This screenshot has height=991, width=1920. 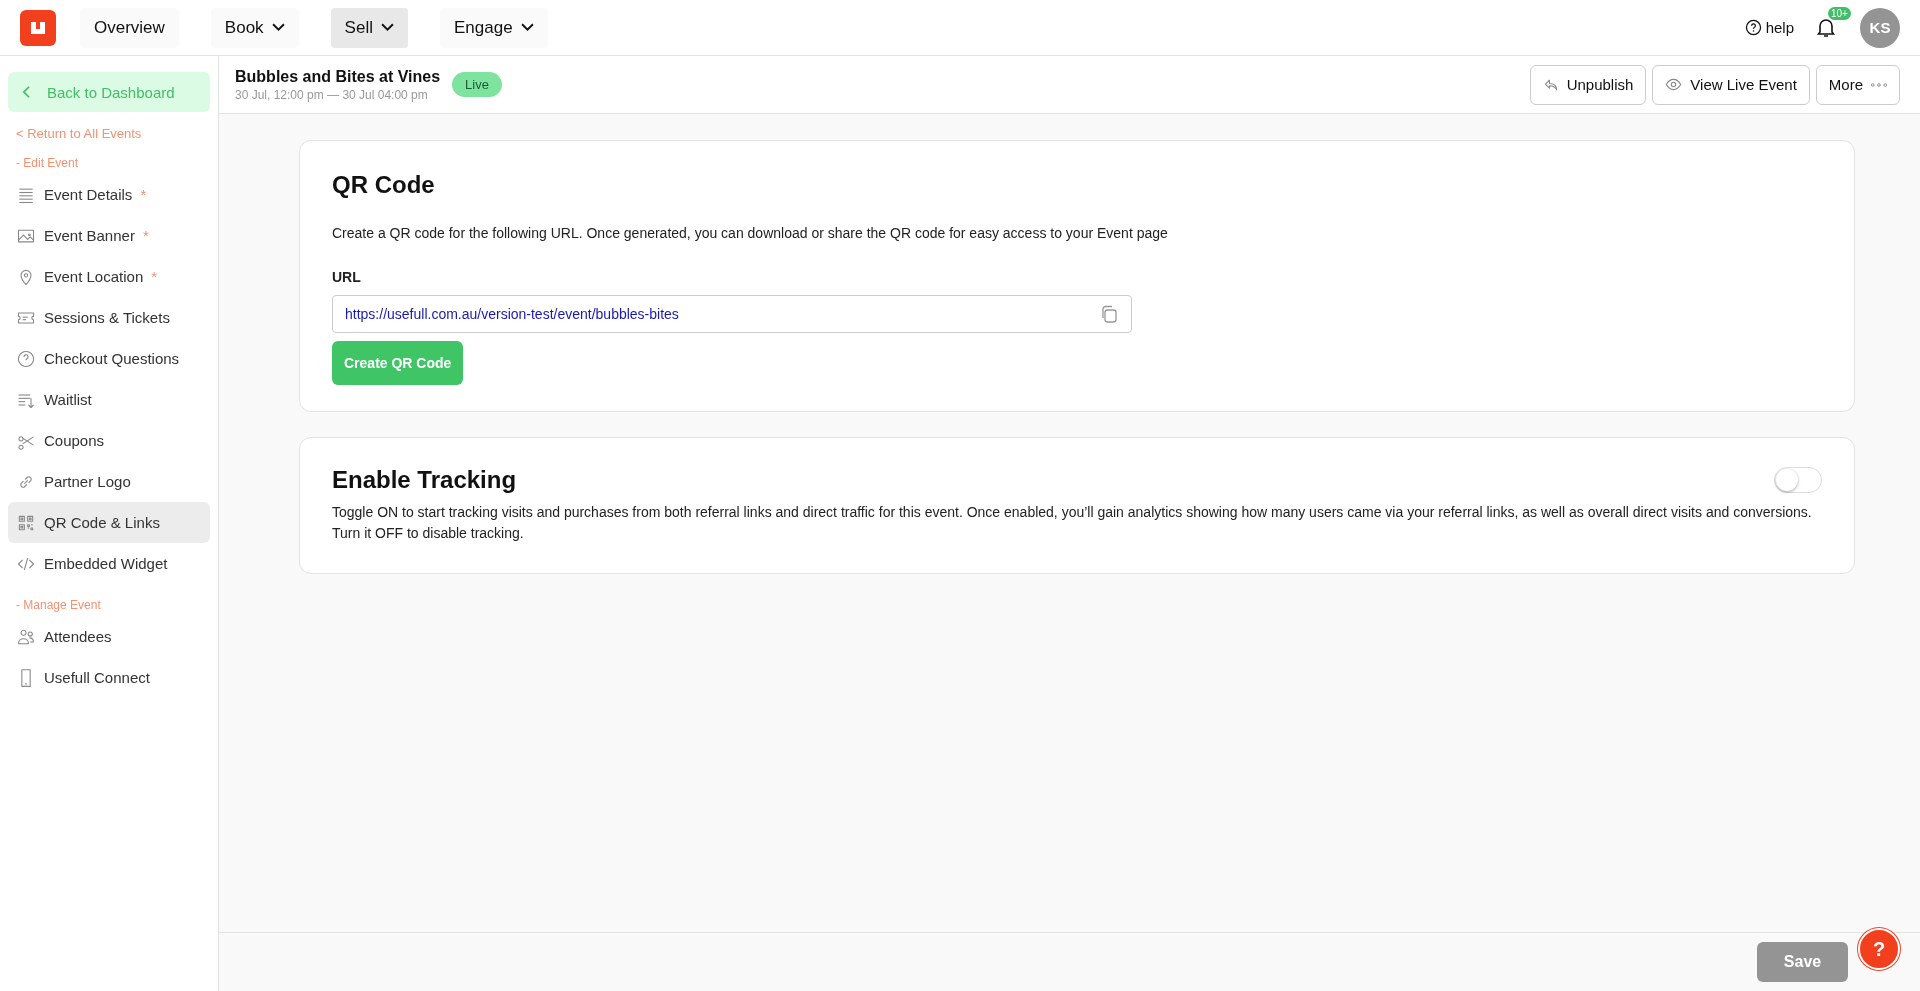 What do you see at coordinates (338, 76) in the screenshot?
I see `event-title: Bubbles and Bites at Vines` at bounding box center [338, 76].